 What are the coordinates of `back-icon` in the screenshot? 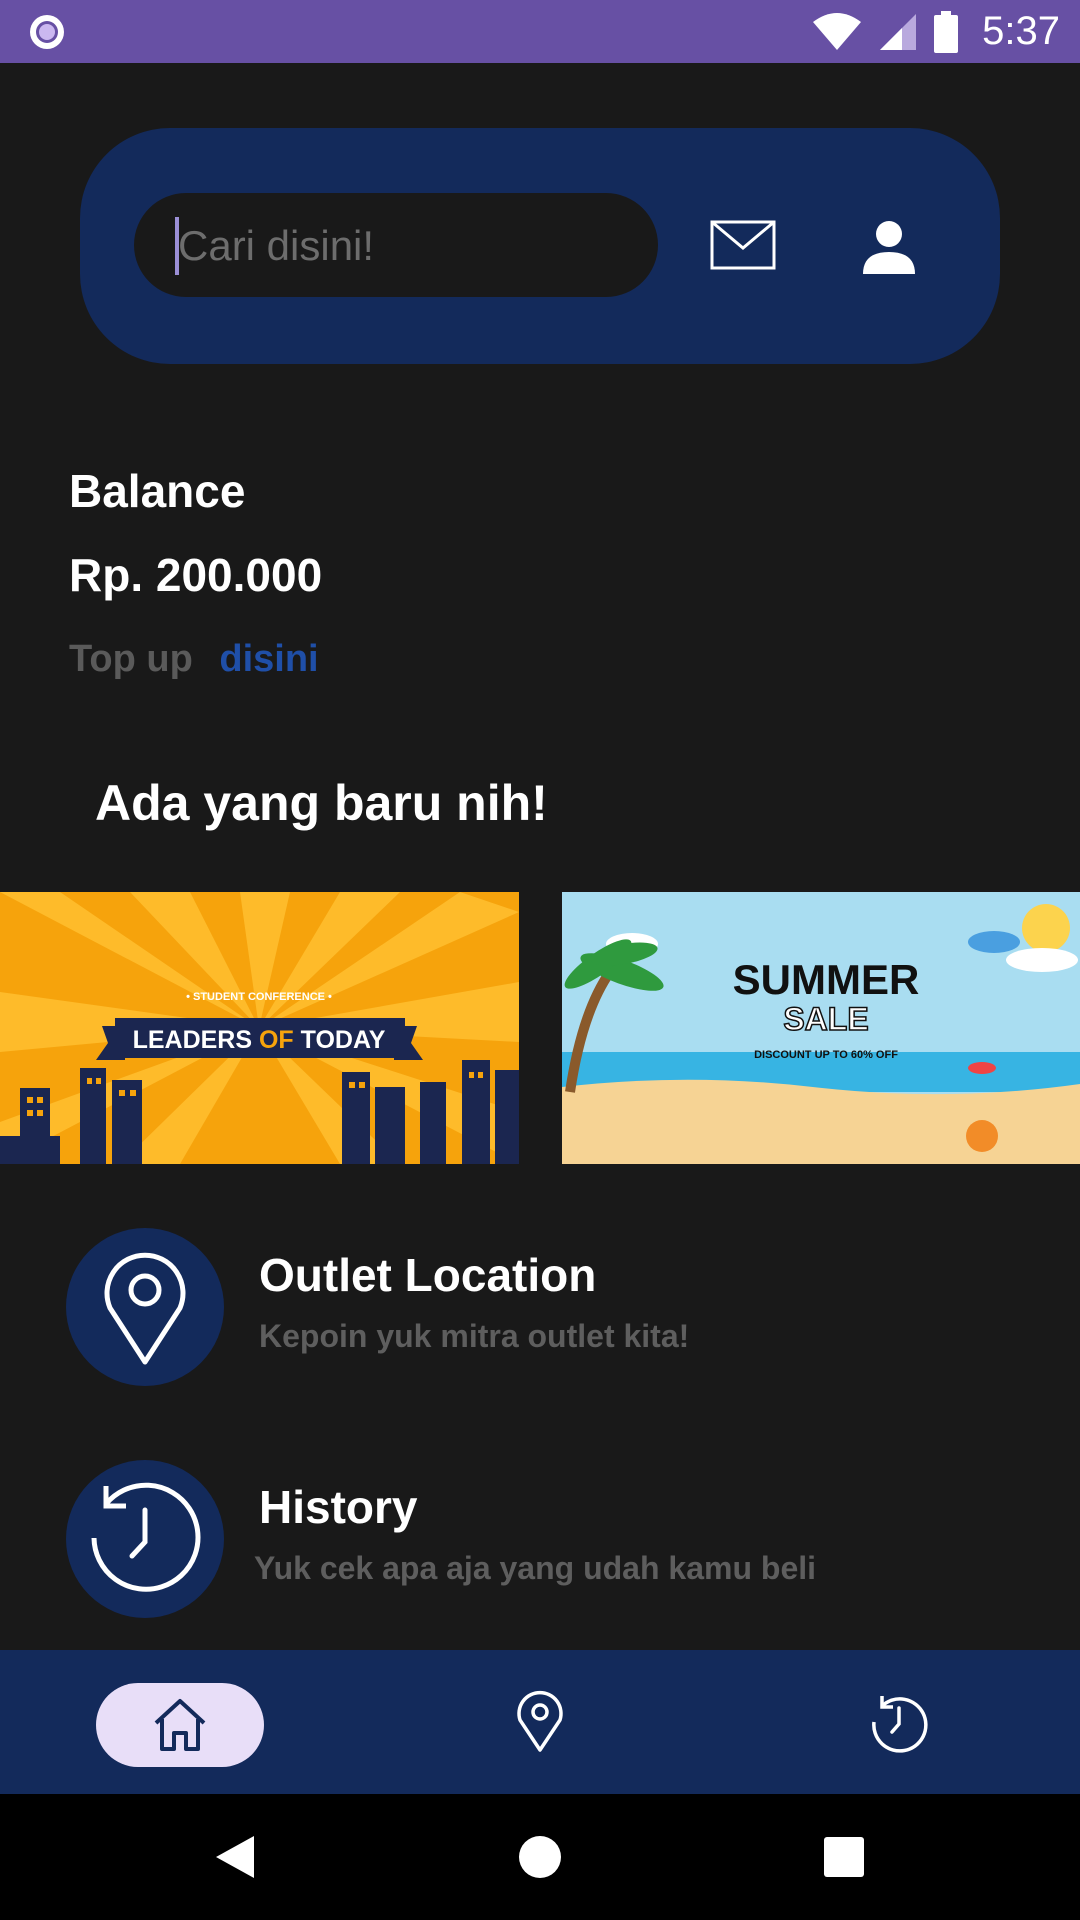 It's located at (235, 1857).